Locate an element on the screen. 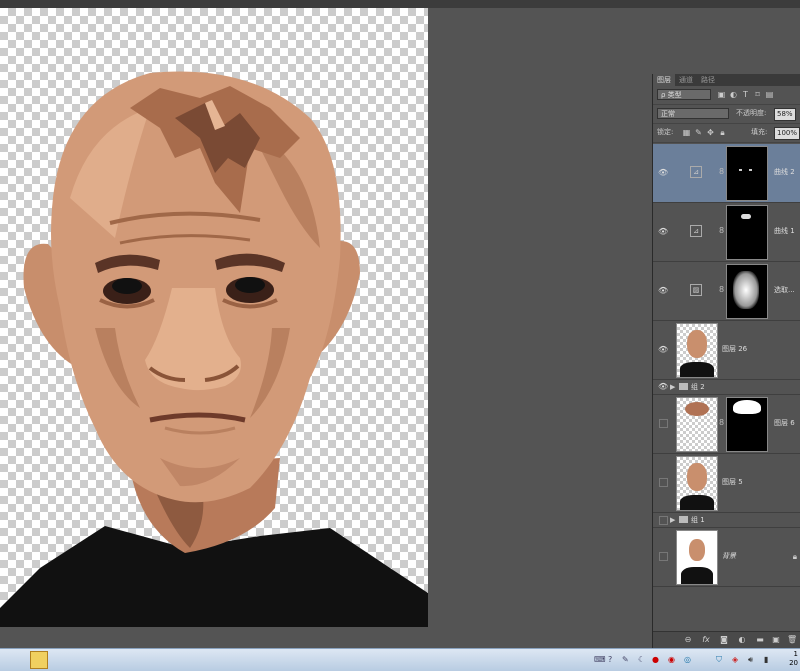  fx-icon: fx is located at coordinates (706, 640).